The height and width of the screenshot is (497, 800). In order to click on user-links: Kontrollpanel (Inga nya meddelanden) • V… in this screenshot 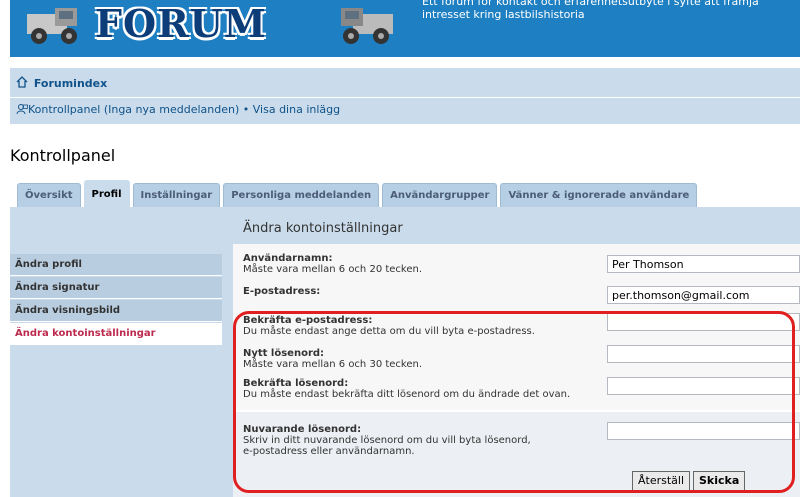, I will do `click(178, 109)`.